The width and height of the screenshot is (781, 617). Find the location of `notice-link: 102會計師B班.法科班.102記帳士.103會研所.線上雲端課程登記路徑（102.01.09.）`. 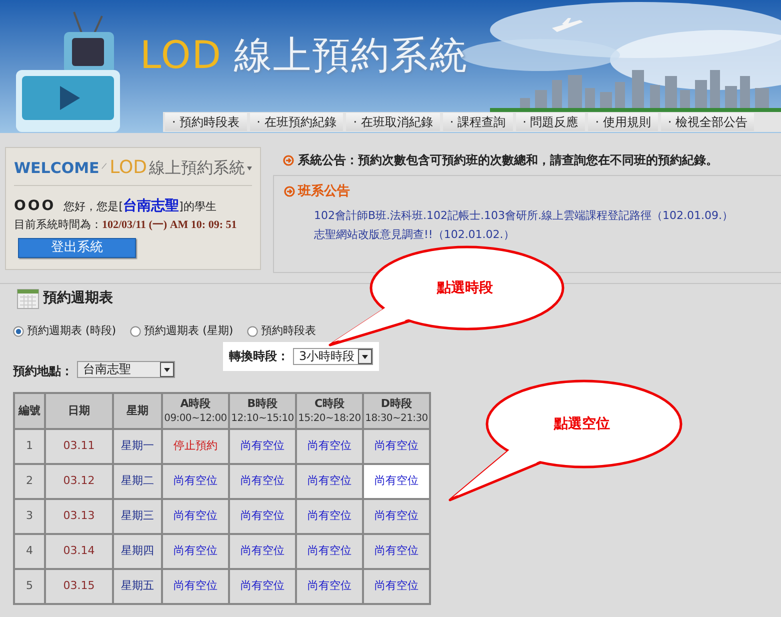

notice-link: 102會計師B班.法科班.102記帳士.103會研所.線上雲端課程登記路徑（102.01.09.） is located at coordinates (527, 215).